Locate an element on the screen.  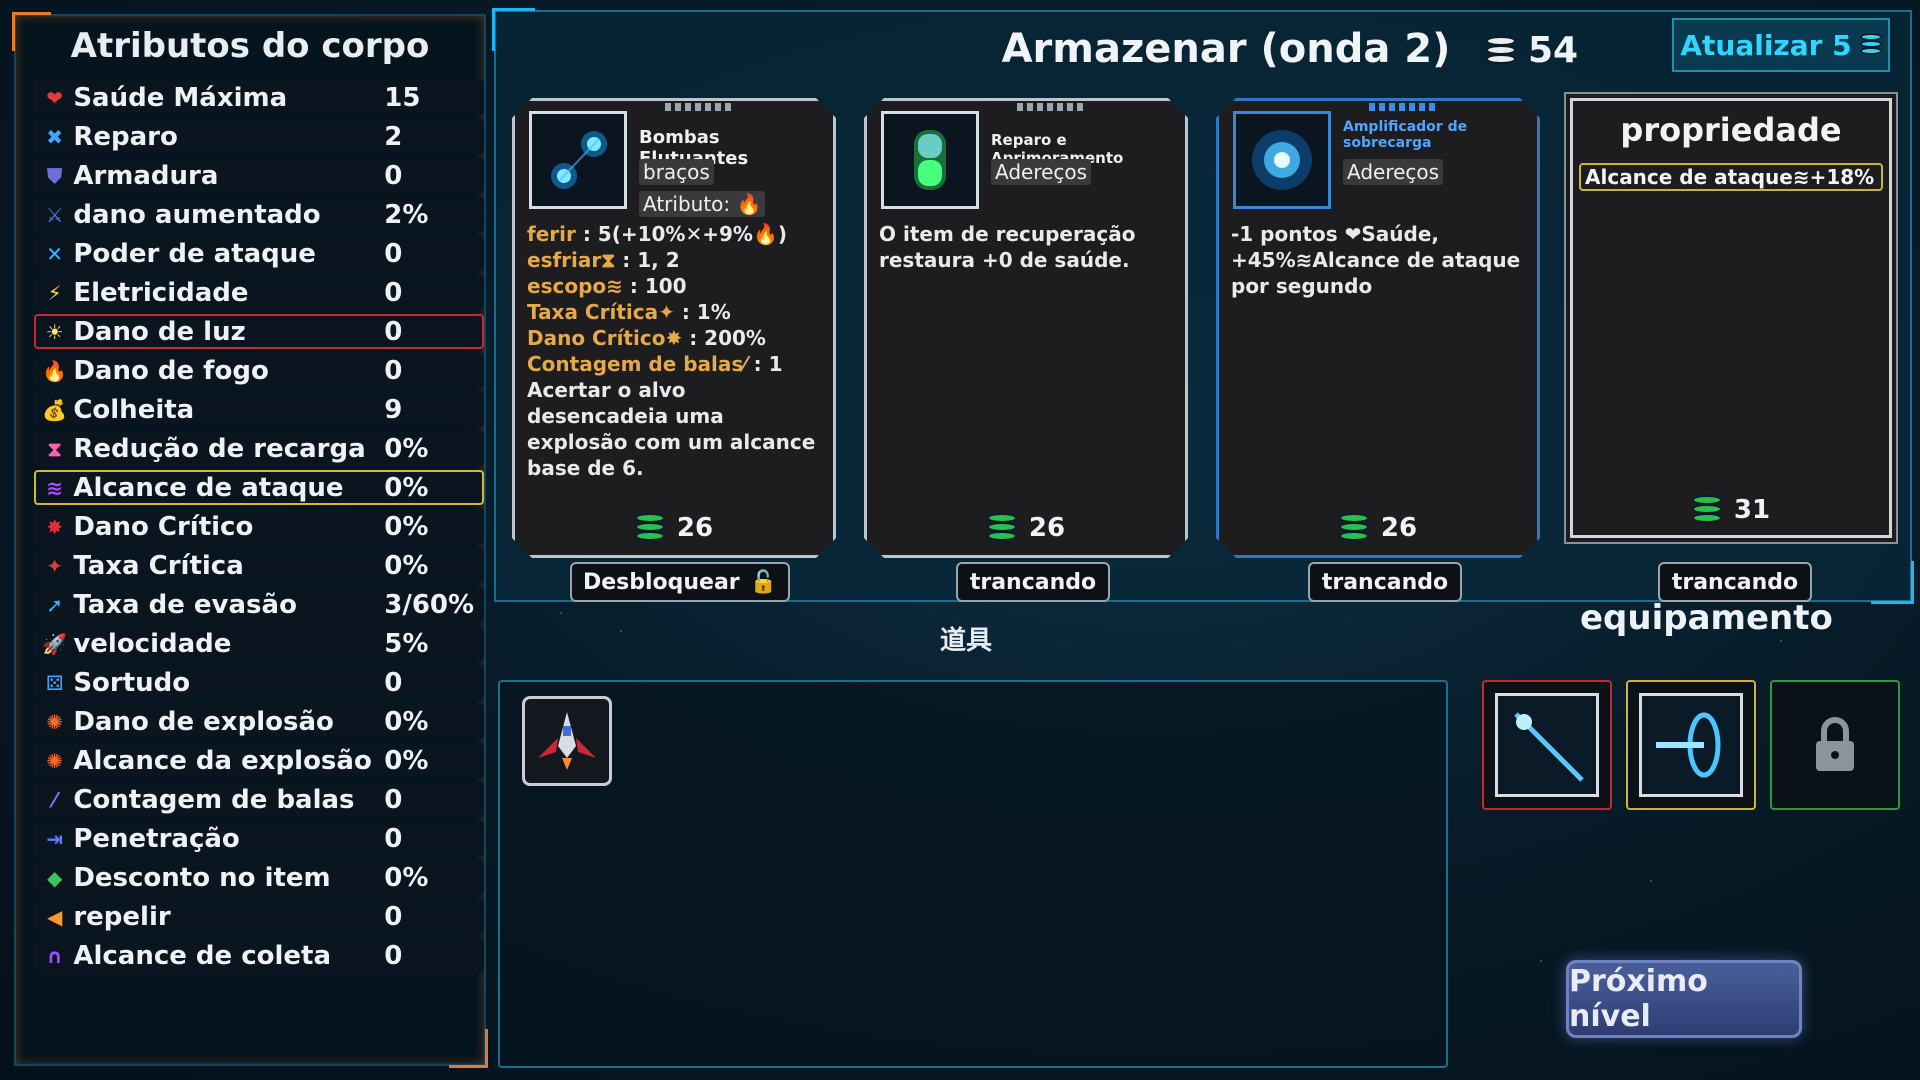
dice-icon: ⚄ is located at coordinates (54, 682).